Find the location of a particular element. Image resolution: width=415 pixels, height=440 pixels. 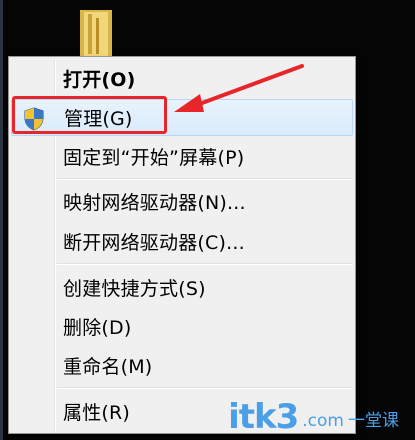

watermark-domain: .com is located at coordinates (323, 421).